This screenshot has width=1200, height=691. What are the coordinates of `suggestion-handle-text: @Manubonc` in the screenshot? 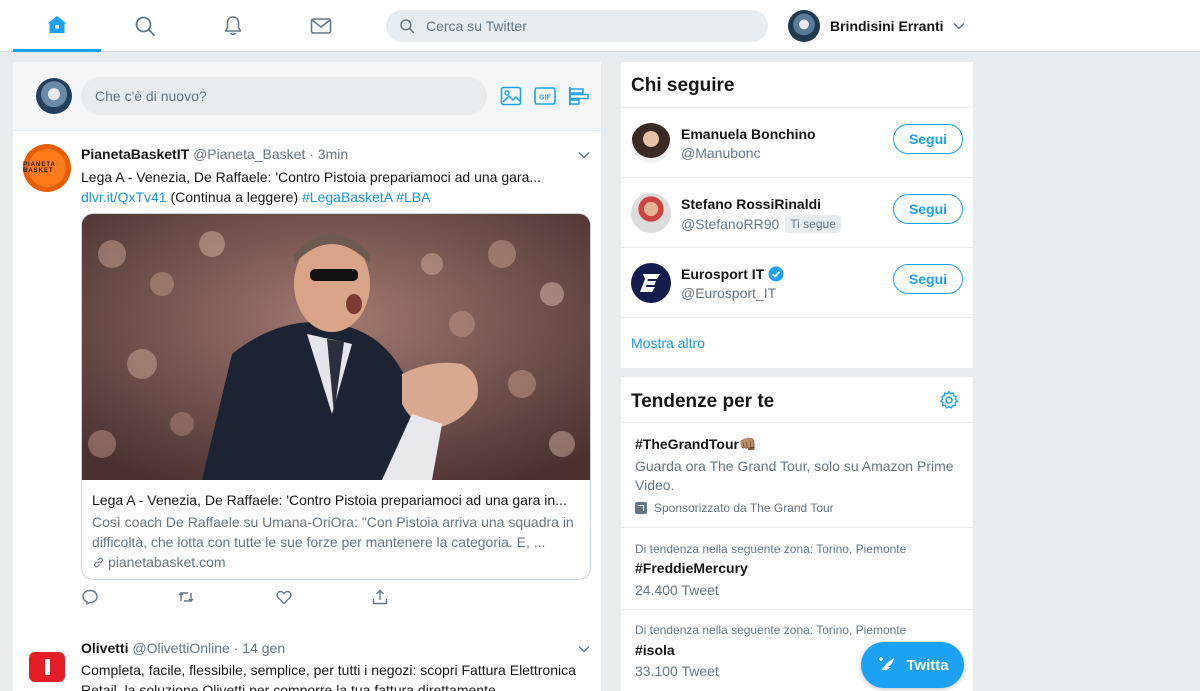 It's located at (721, 153).